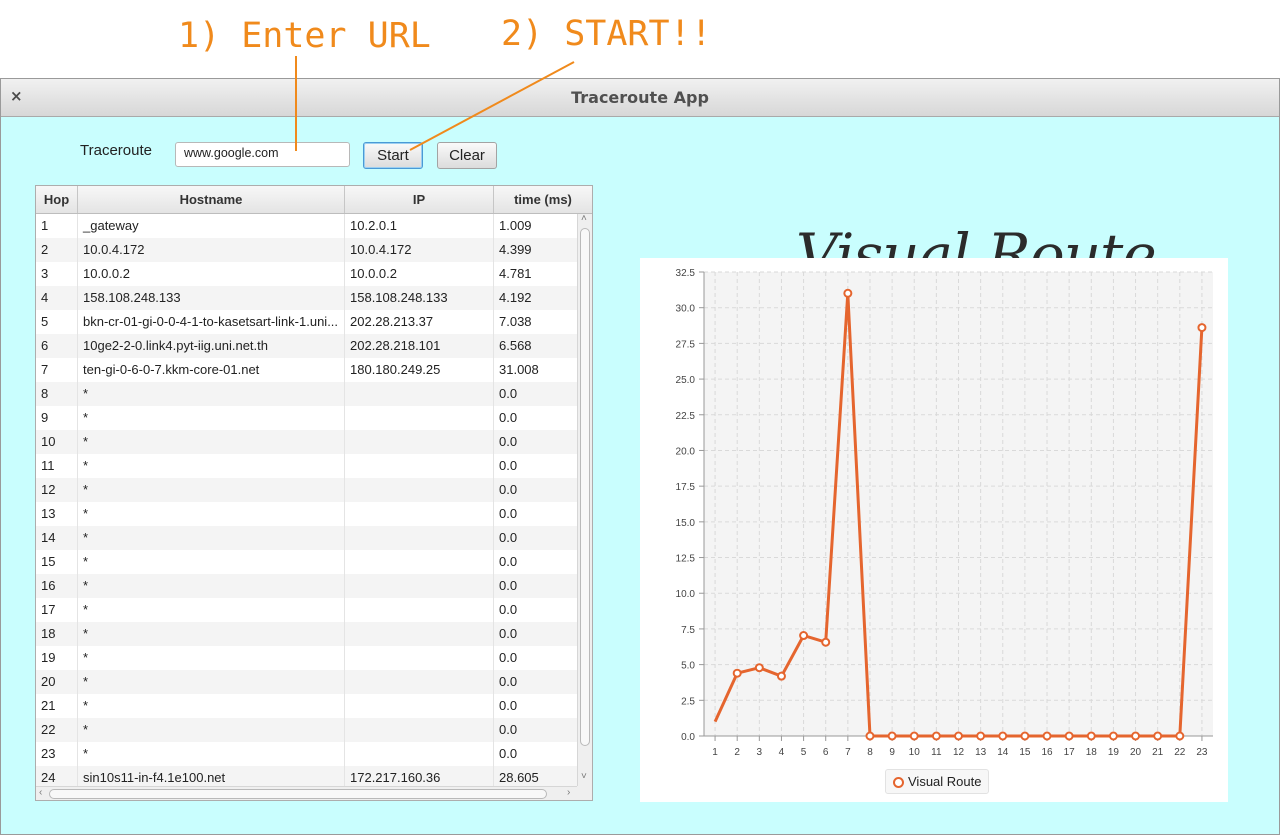 The width and height of the screenshot is (1281, 835). I want to click on table-row: 18 * 0.0, so click(306, 634).